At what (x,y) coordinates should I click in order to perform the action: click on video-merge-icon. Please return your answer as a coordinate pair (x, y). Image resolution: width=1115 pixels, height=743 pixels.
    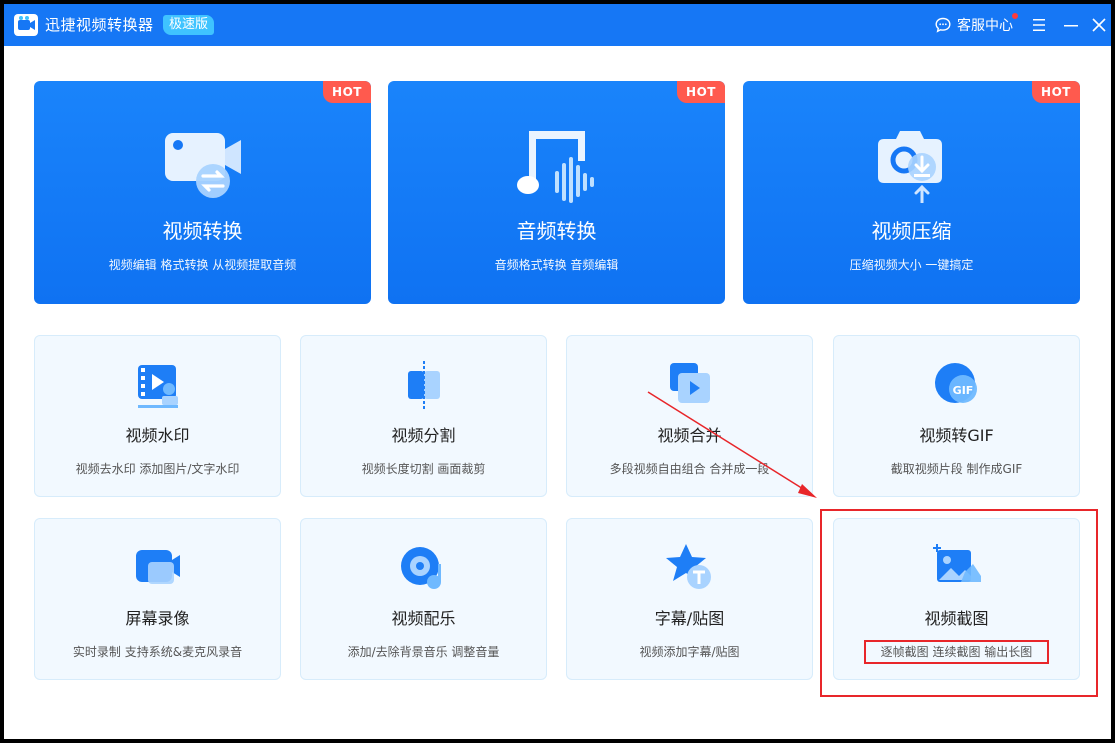
    Looking at the image, I should click on (689, 383).